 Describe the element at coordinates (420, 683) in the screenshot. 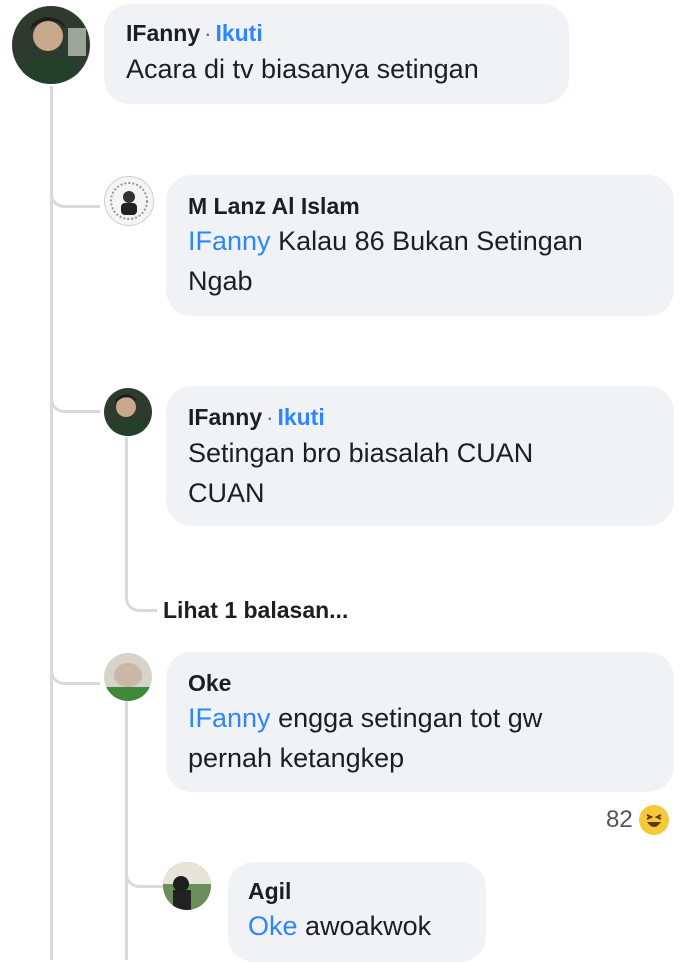

I see `comment-author: Oke` at that location.